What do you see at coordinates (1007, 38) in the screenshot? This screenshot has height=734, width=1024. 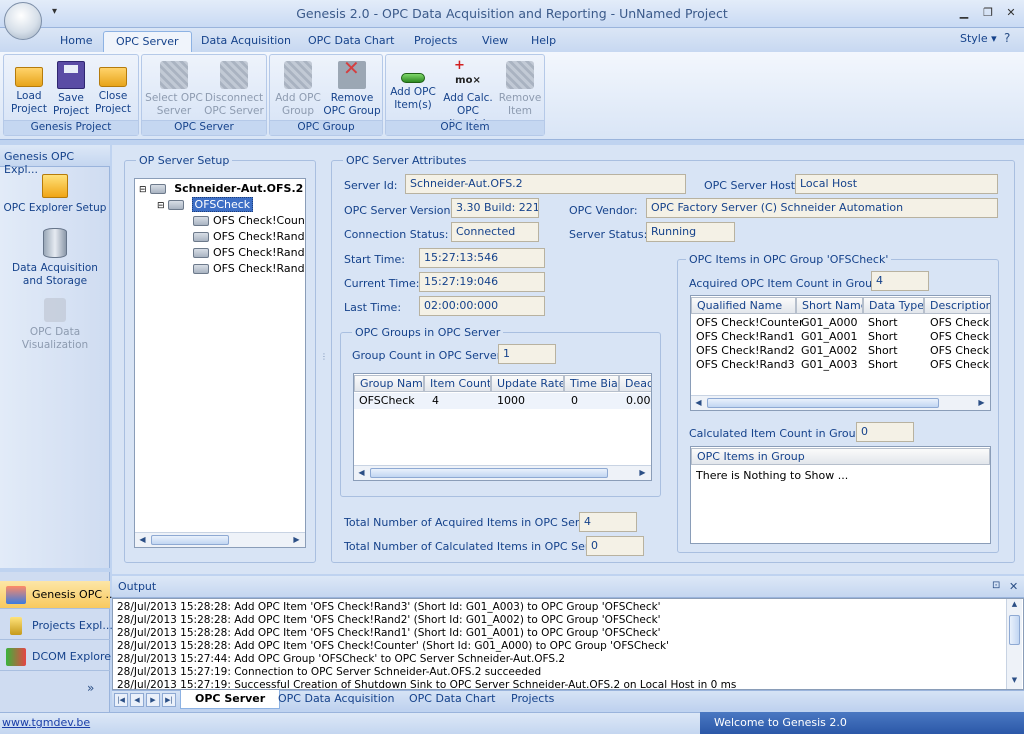 I see `help-icon: ?` at bounding box center [1007, 38].